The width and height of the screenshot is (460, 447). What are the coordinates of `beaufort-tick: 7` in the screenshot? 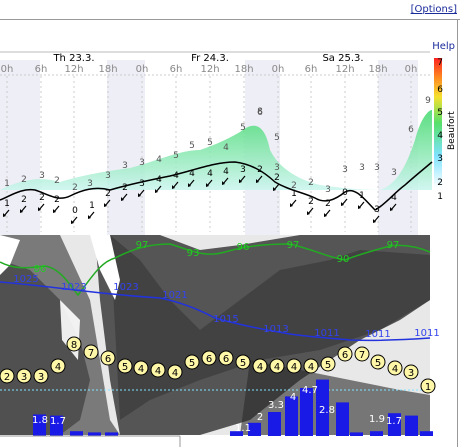 It's located at (440, 63).